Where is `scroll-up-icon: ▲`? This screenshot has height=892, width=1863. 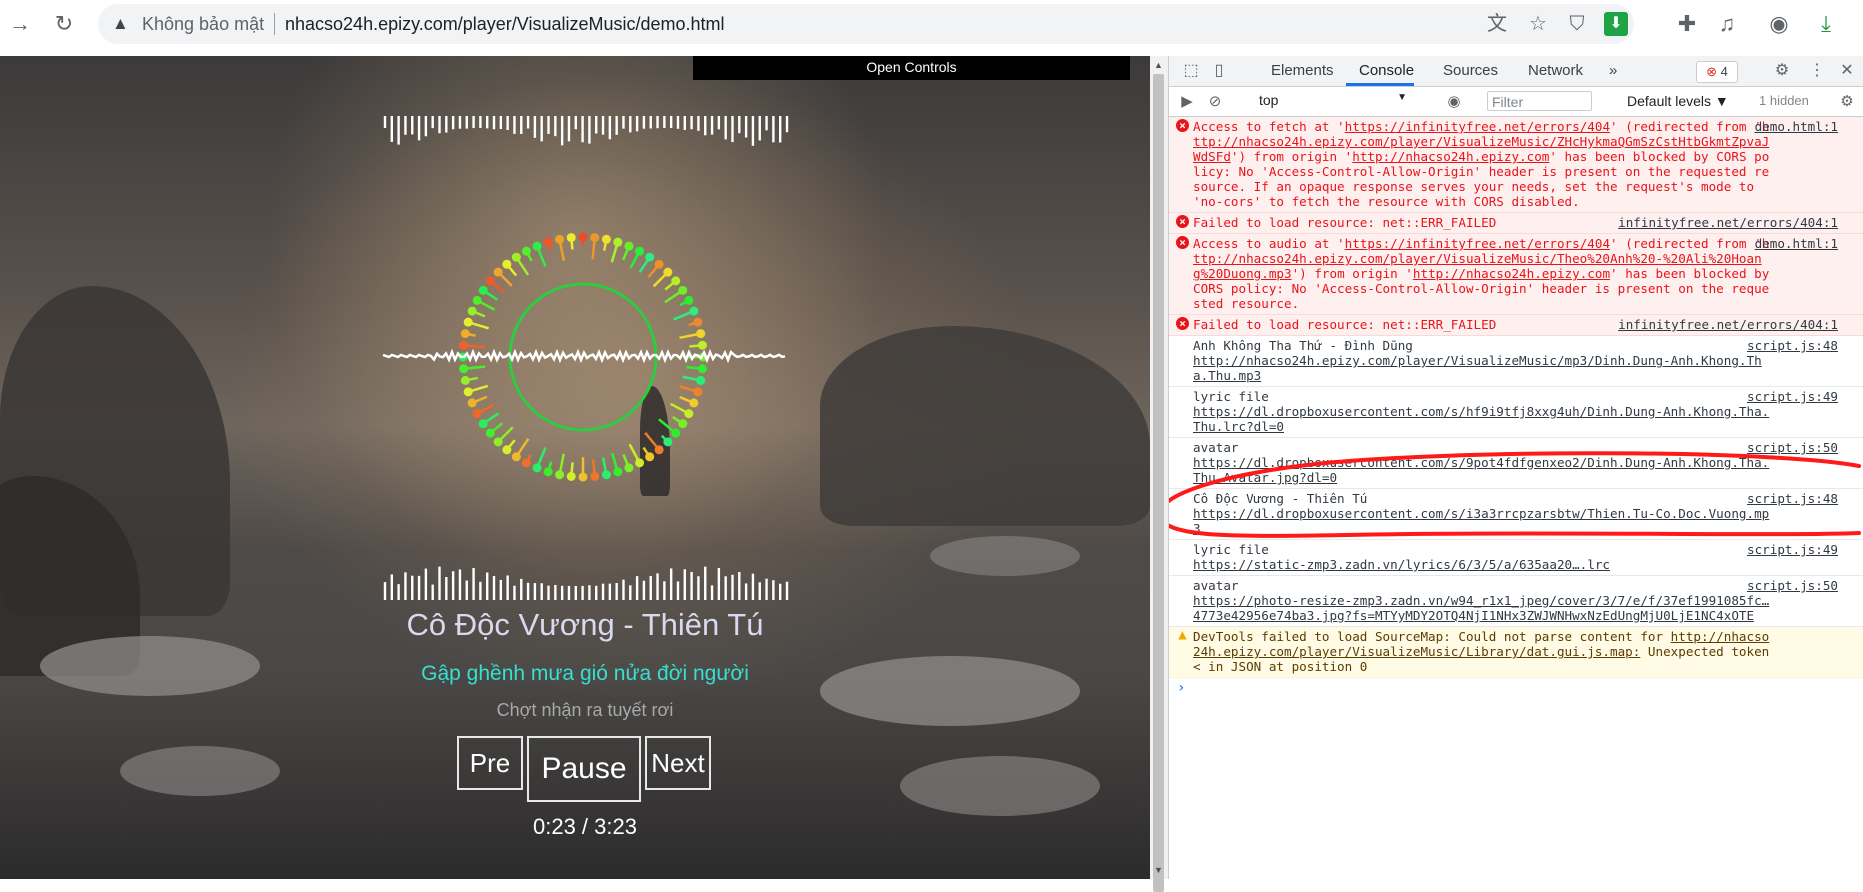
scroll-up-icon: ▲ is located at coordinates (1158, 65).